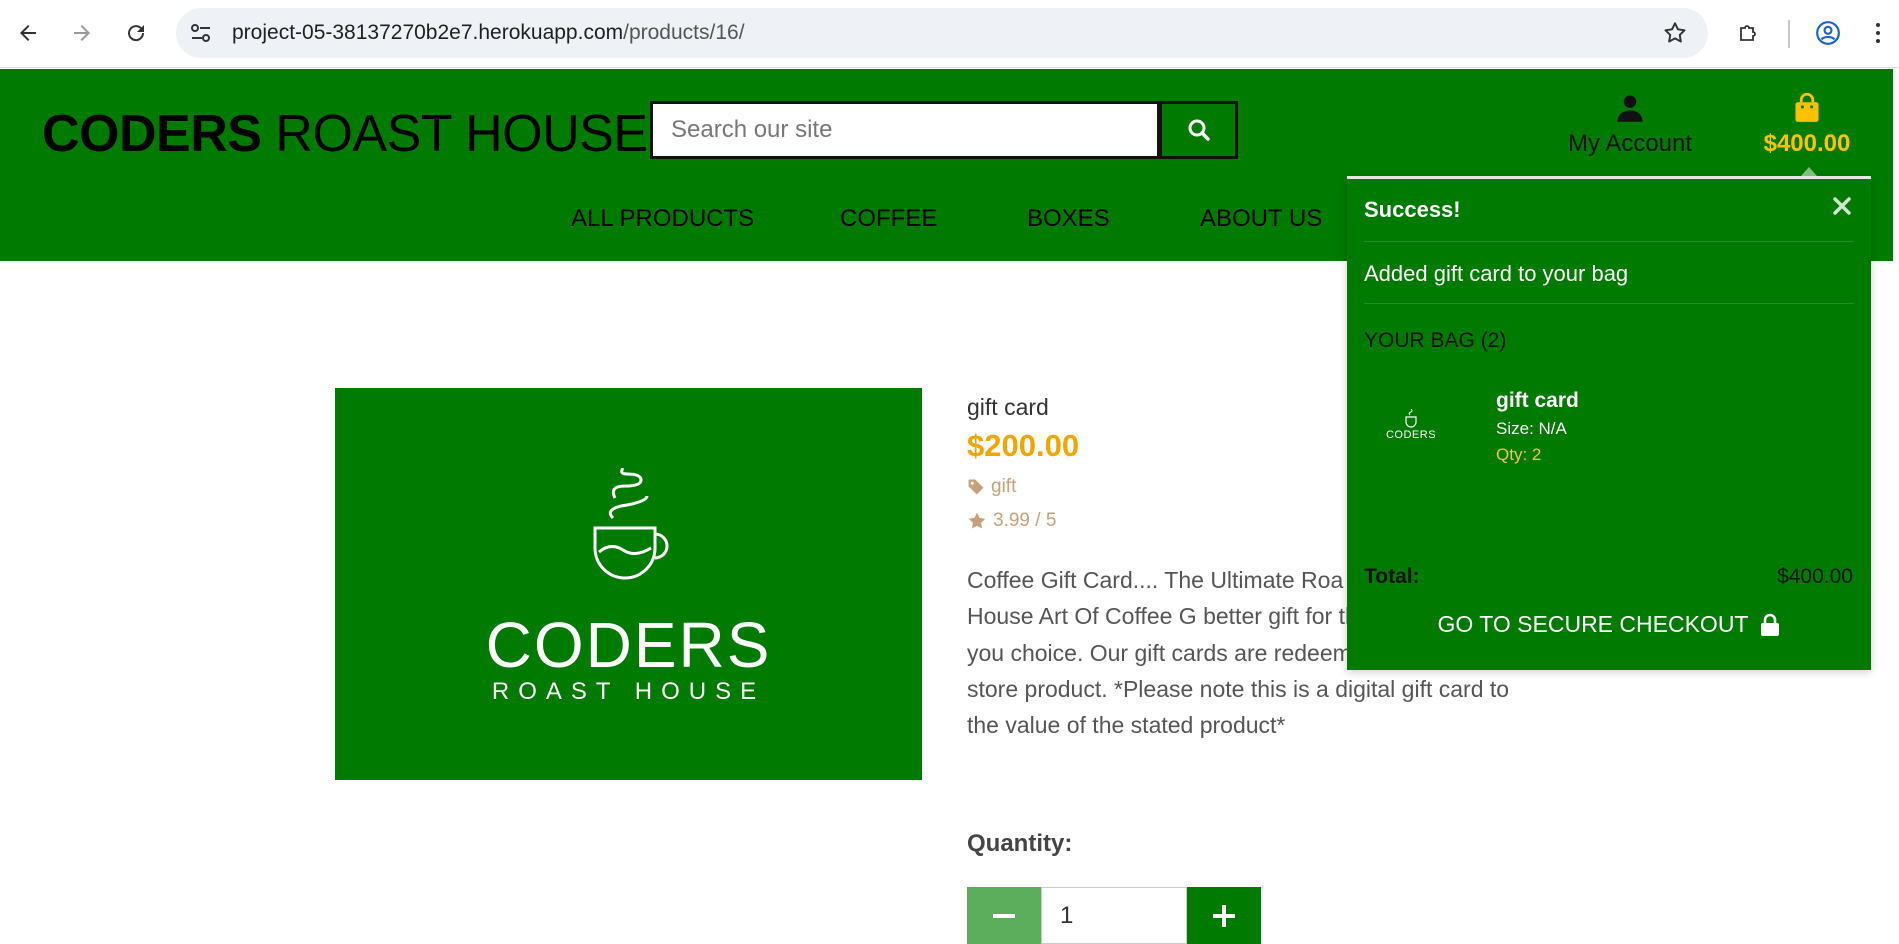  I want to click on toast-close-button, so click(1842, 206).